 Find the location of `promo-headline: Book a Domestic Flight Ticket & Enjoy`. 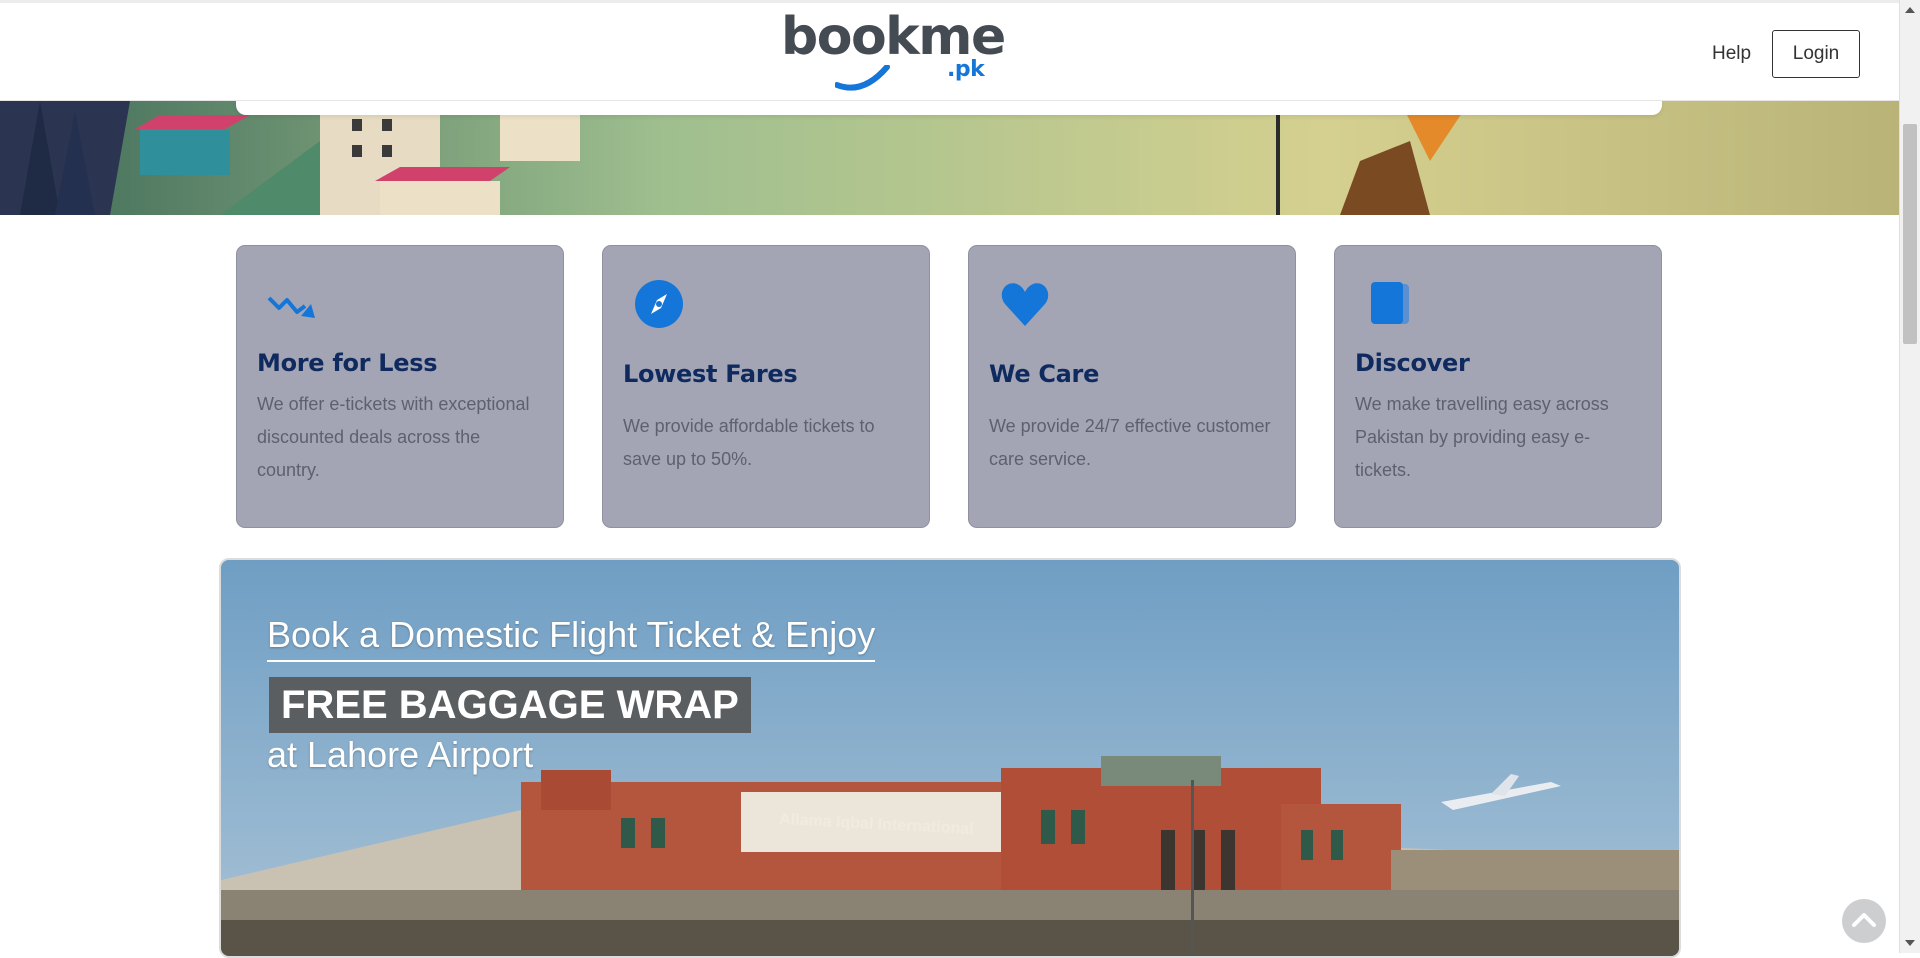

promo-headline: Book a Domestic Flight Ticket & Enjoy is located at coordinates (571, 638).